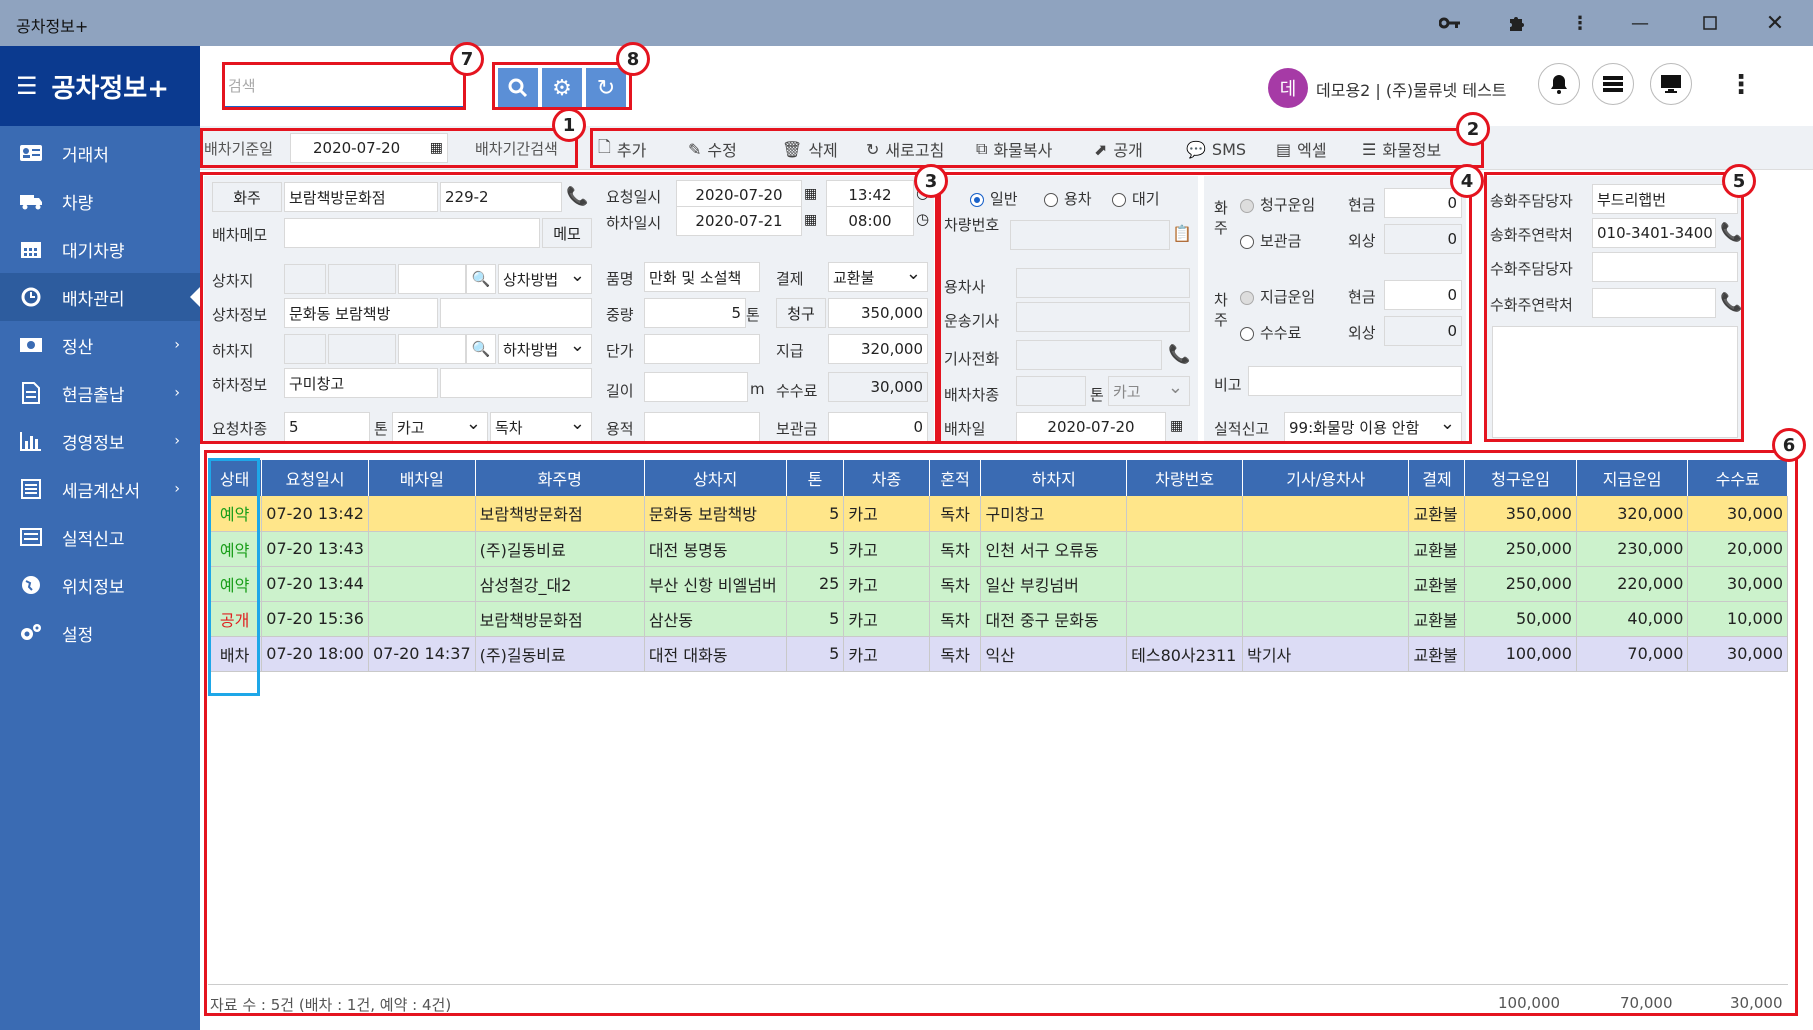  What do you see at coordinates (1182, 233) in the screenshot?
I see `clipboard-icon: 📋` at bounding box center [1182, 233].